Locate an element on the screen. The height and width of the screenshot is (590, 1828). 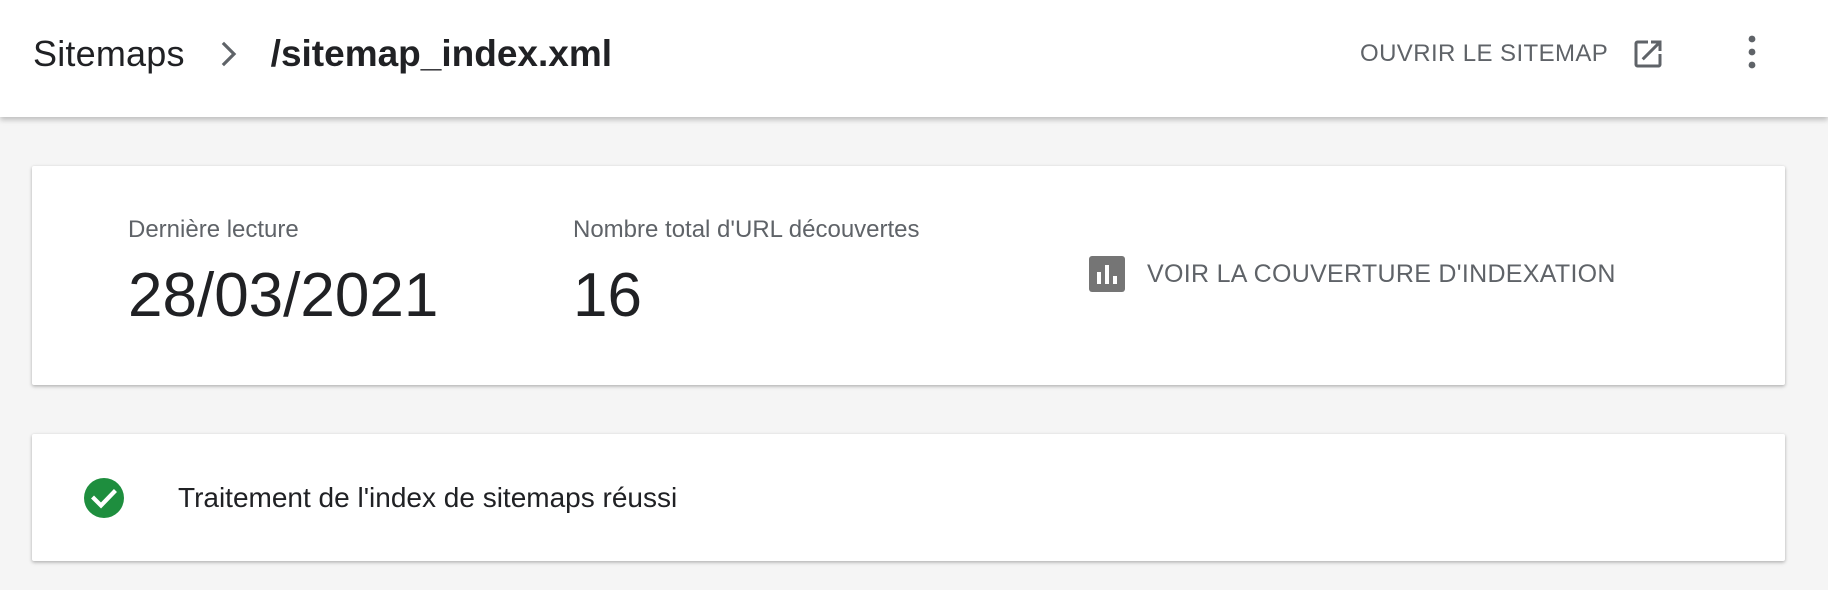
open-sitemap-button: OUVRIR LE SITEMAP is located at coordinates (1513, 54).